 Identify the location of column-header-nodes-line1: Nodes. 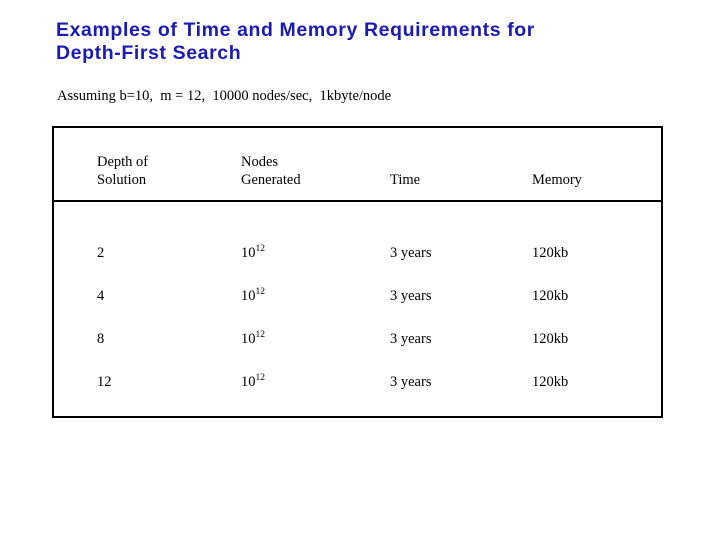
(260, 162).